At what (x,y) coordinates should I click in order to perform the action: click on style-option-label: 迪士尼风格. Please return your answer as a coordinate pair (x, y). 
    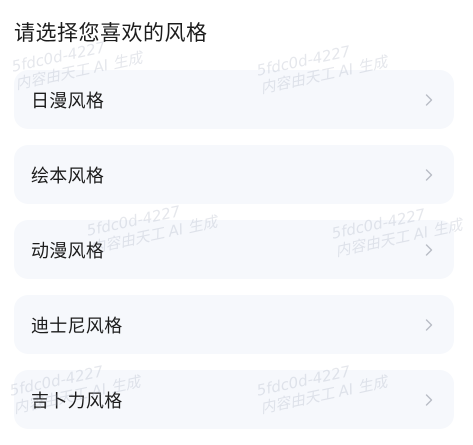
    Looking at the image, I should click on (77, 326).